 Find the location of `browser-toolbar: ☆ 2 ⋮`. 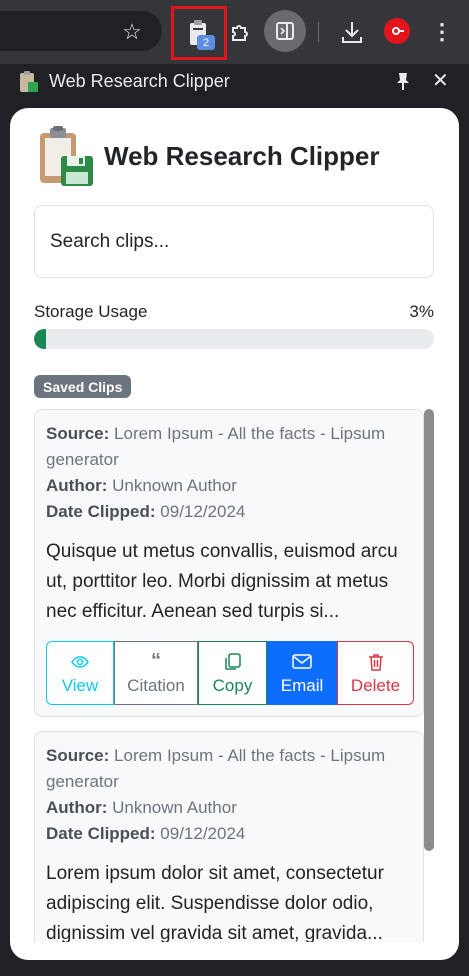

browser-toolbar: ☆ 2 ⋮ is located at coordinates (234, 32).